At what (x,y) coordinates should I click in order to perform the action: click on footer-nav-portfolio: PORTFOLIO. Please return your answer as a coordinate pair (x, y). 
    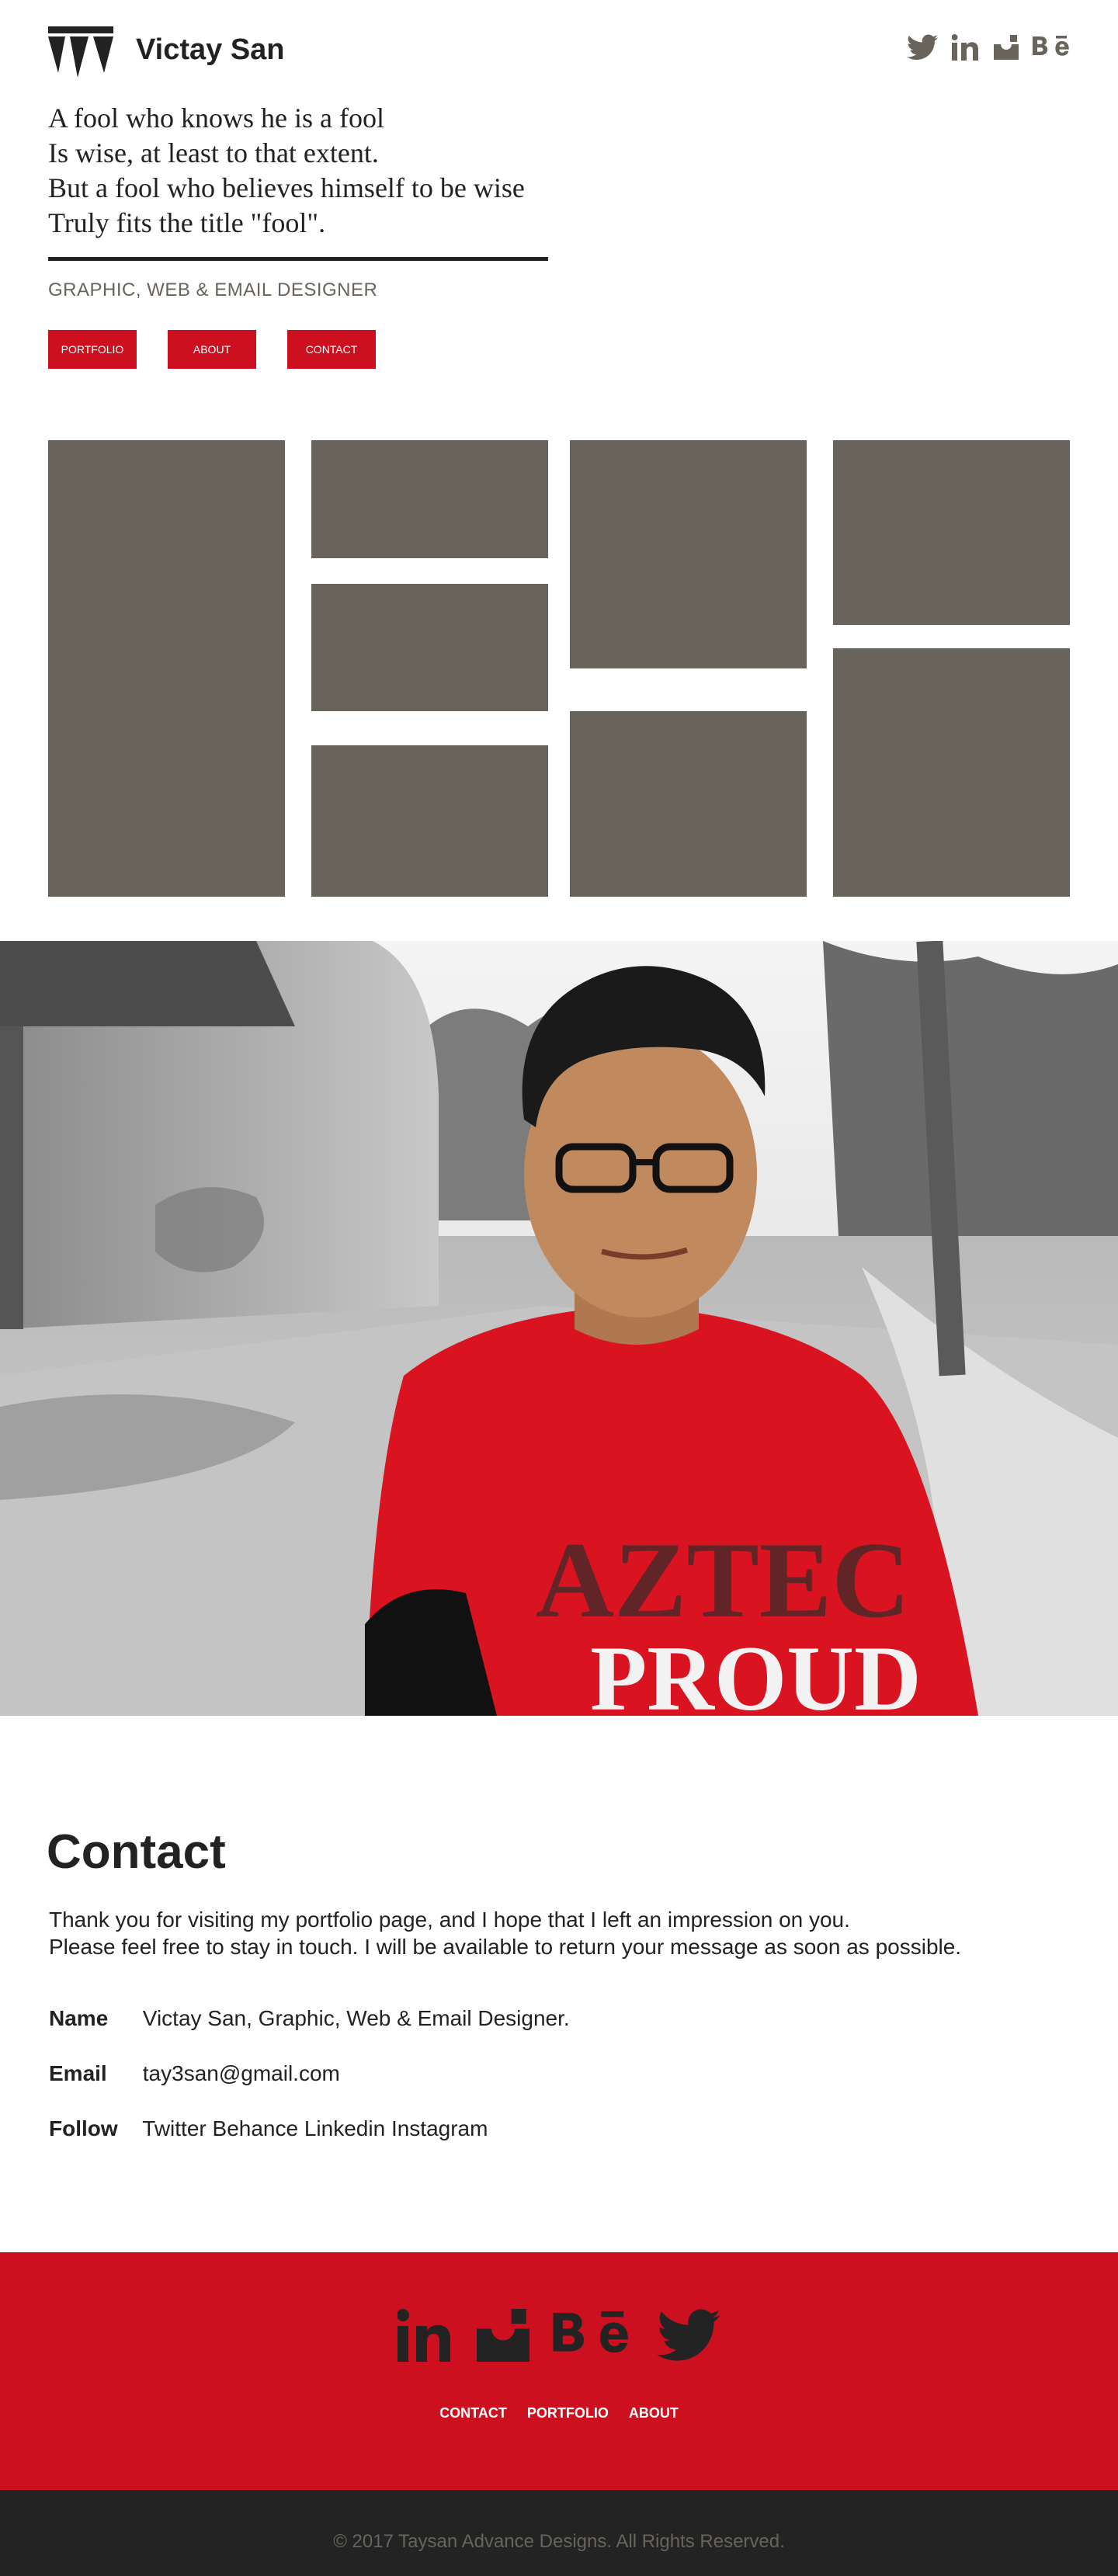
    Looking at the image, I should click on (568, 2413).